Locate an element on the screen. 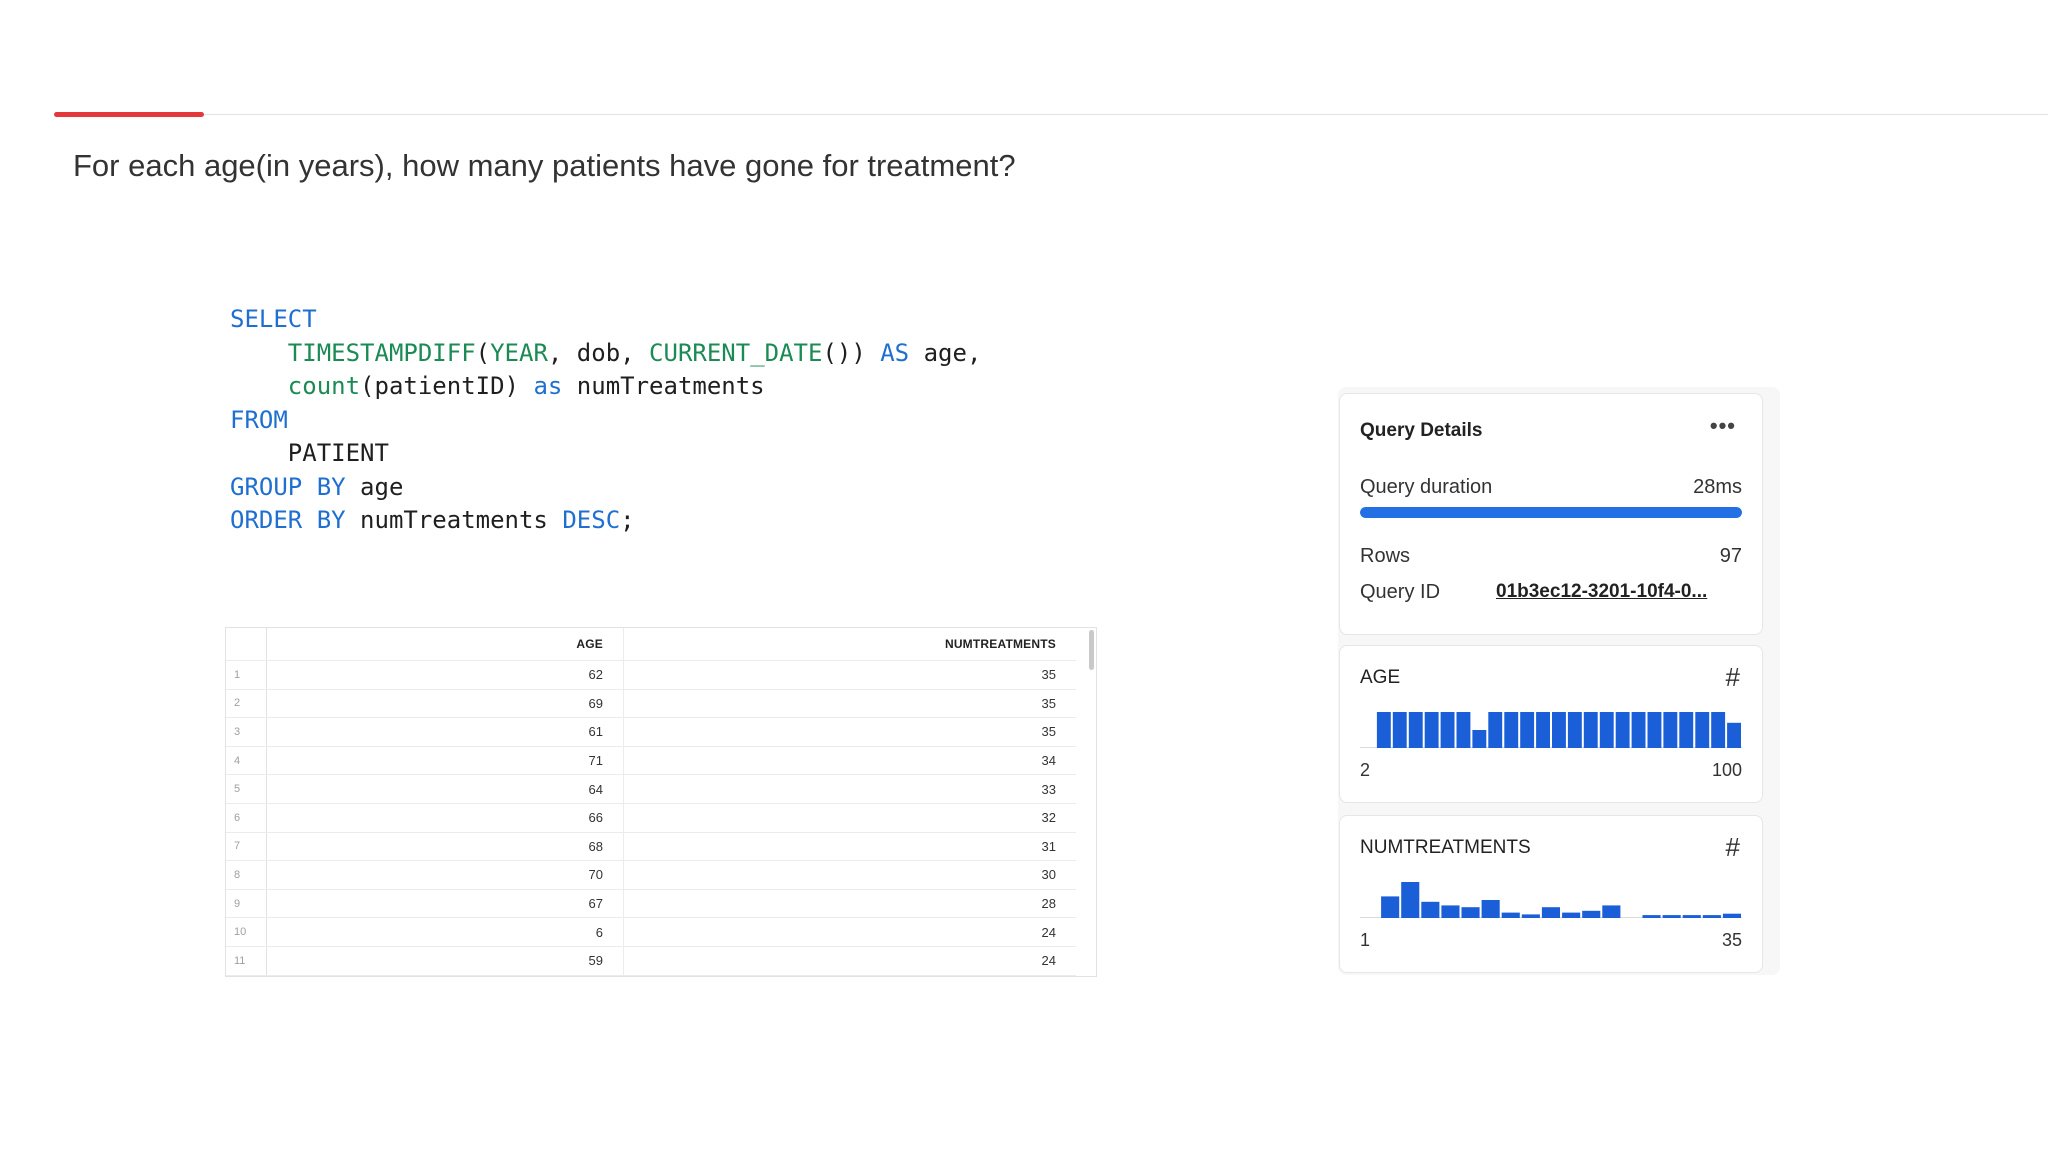 This screenshot has width=2048, height=1152. sql-keyword-as: AS is located at coordinates (895, 352).